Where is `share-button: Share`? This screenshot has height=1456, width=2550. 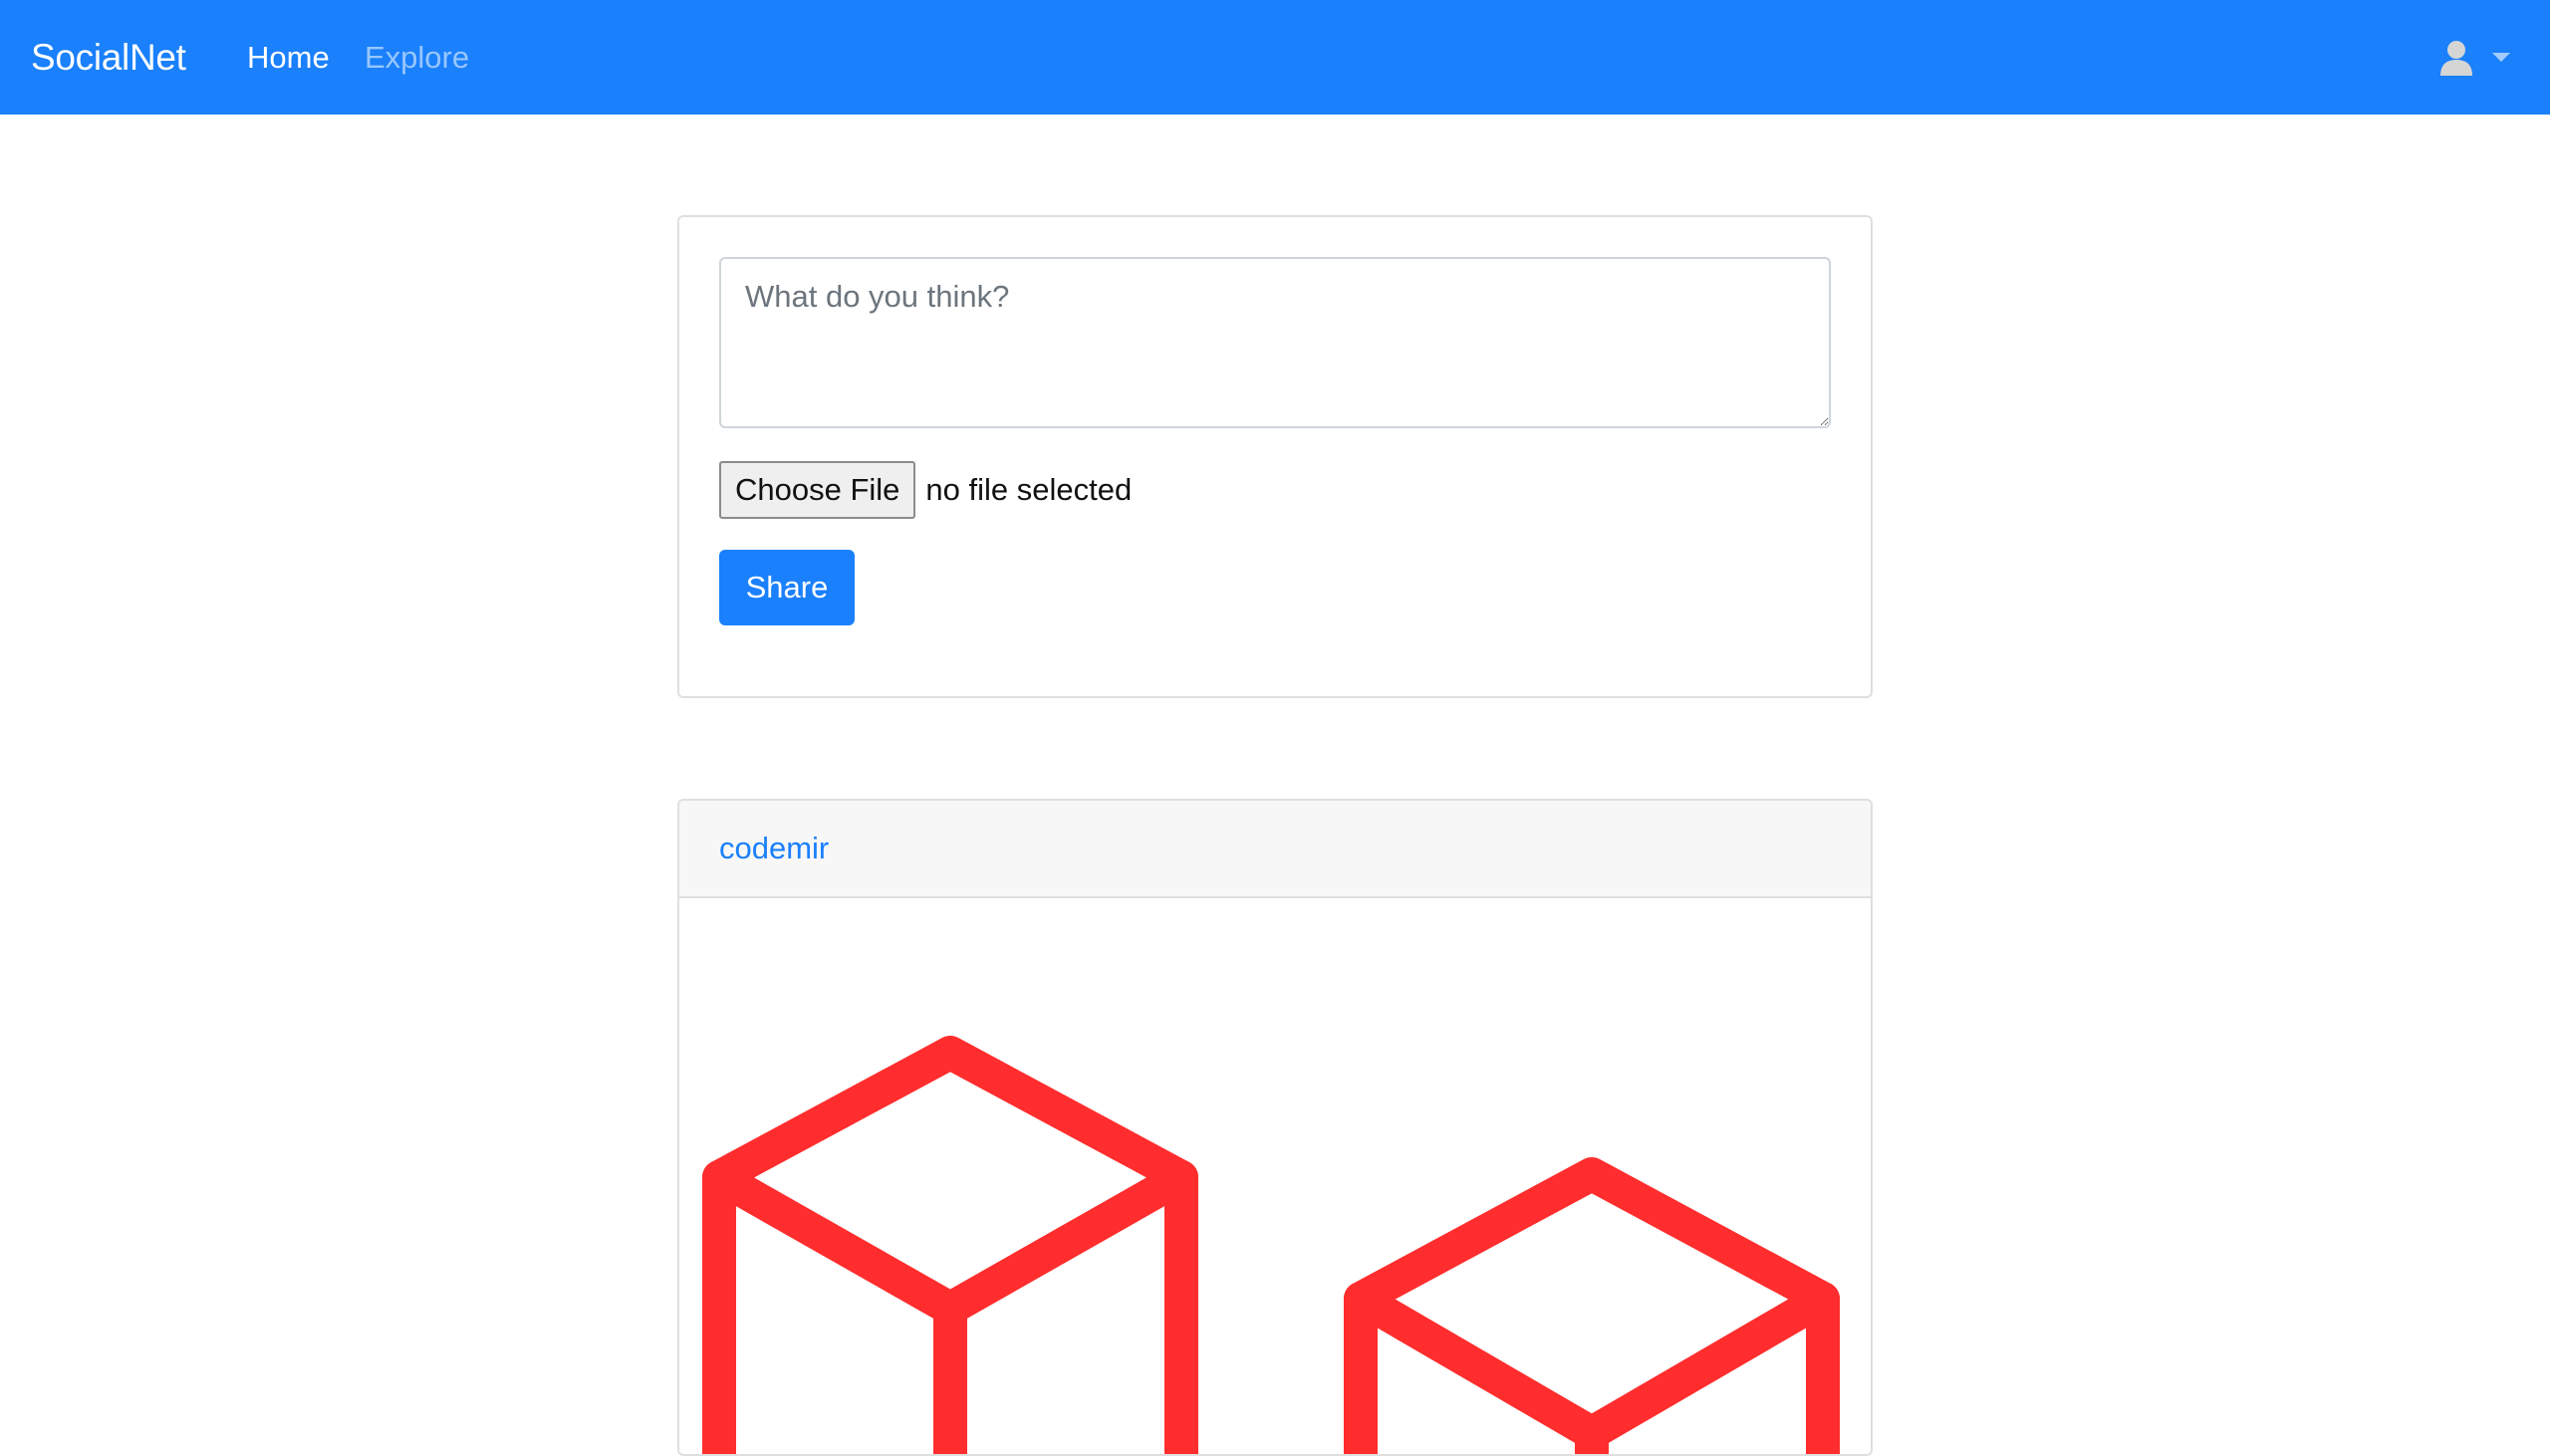 share-button: Share is located at coordinates (787, 587).